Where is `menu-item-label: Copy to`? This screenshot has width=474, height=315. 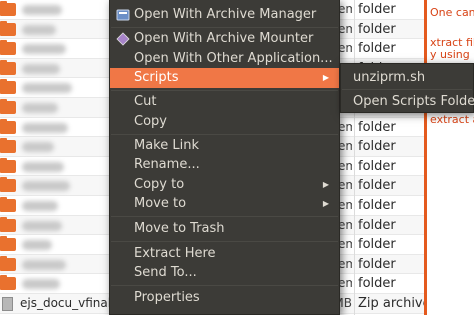
menu-item-label: Copy to is located at coordinates (159, 184).